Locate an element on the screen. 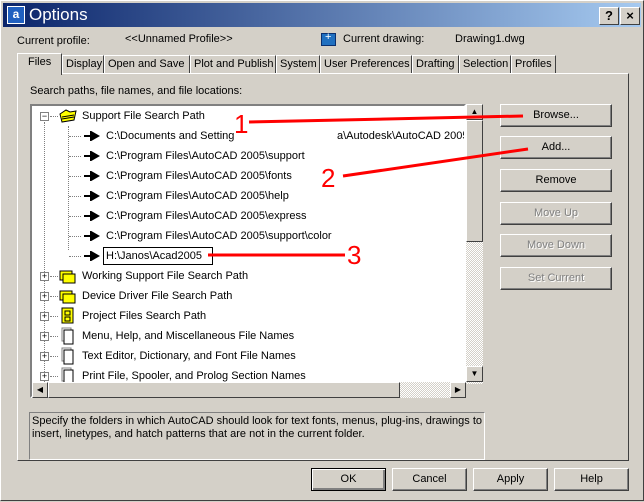 Image resolution: width=644 pixels, height=502 pixels. tab-drafting: Drafting is located at coordinates (435, 64).